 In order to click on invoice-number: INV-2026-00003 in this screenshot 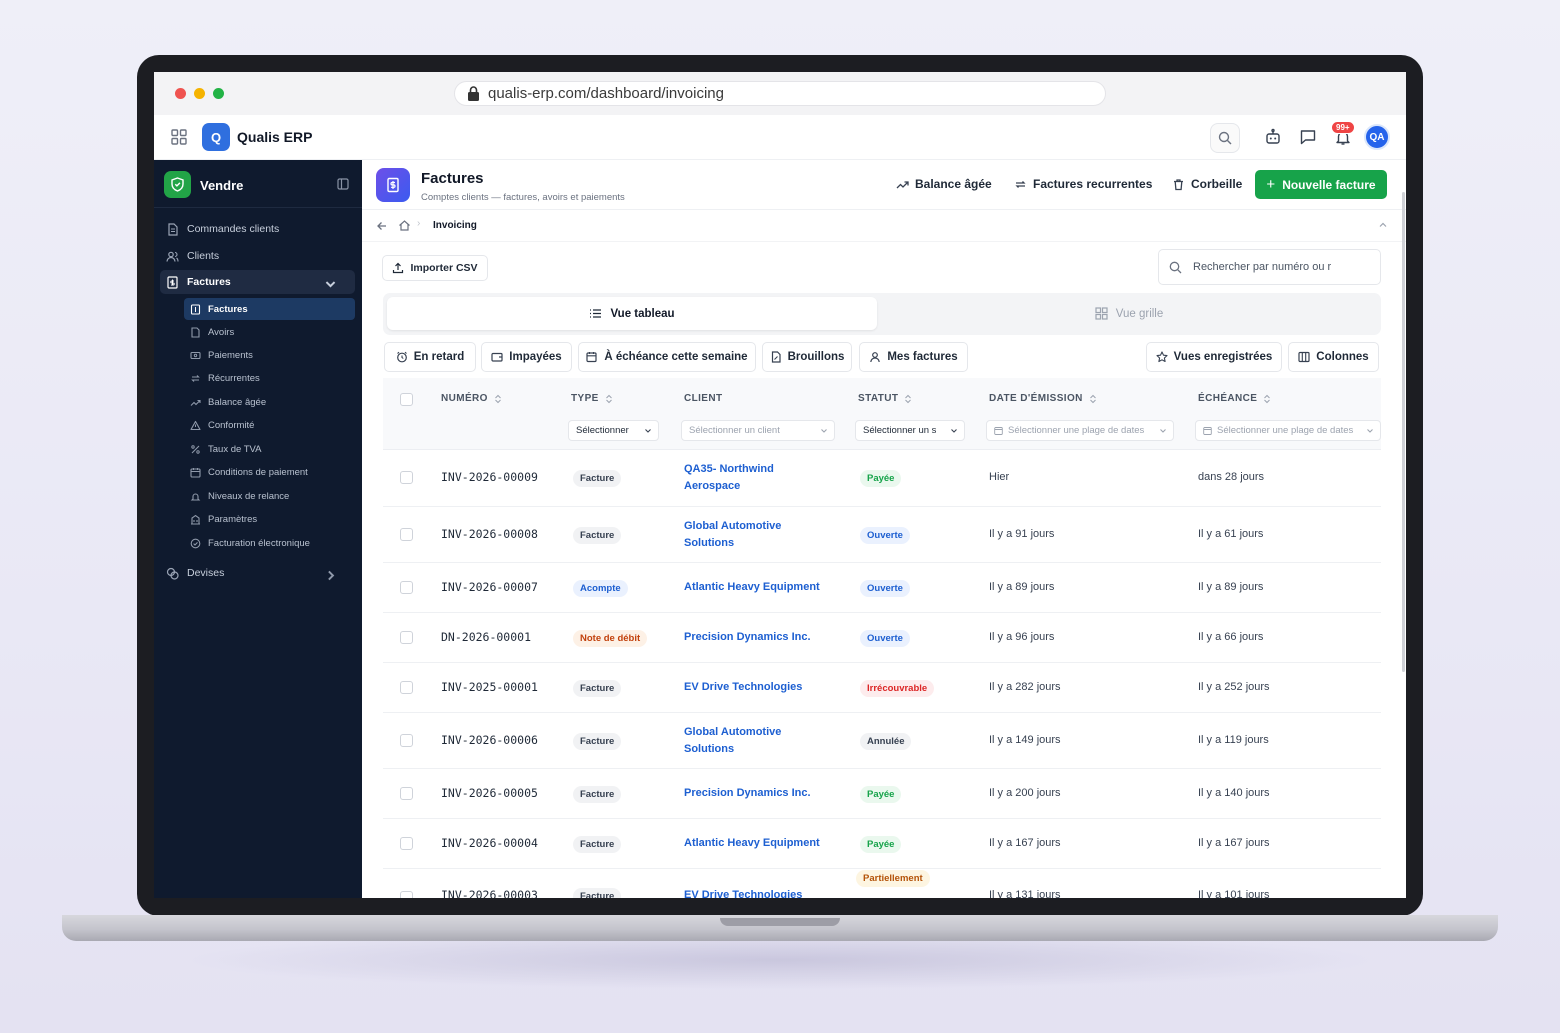, I will do `click(489, 893)`.